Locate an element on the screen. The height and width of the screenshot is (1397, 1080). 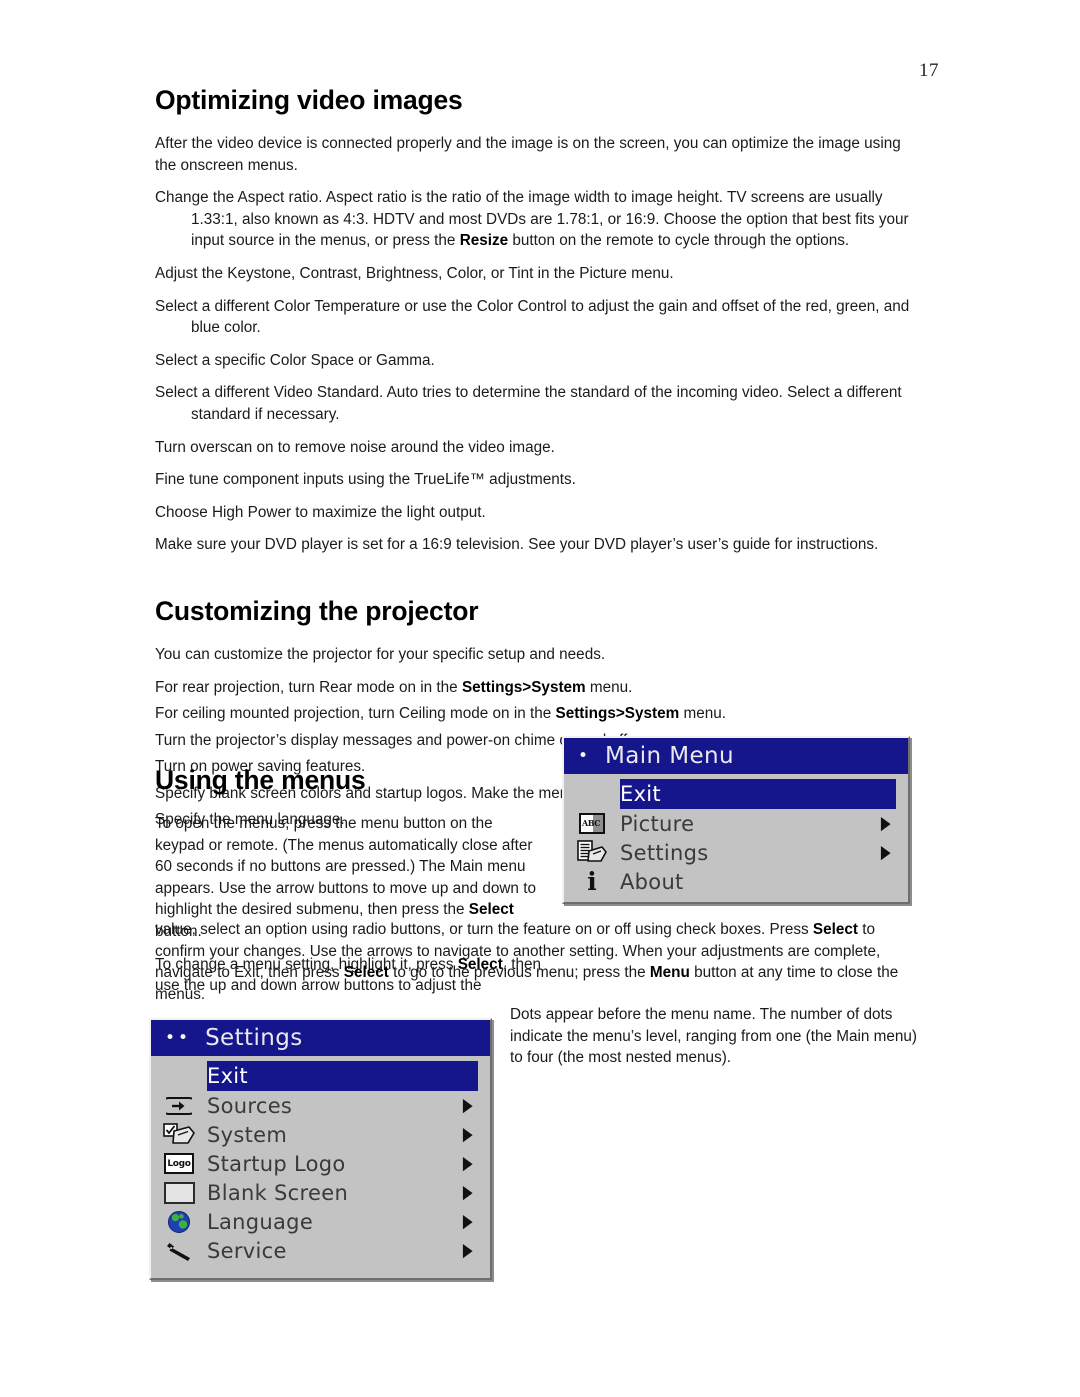
menu-level-dots: •• is located at coordinates (178, 1037).